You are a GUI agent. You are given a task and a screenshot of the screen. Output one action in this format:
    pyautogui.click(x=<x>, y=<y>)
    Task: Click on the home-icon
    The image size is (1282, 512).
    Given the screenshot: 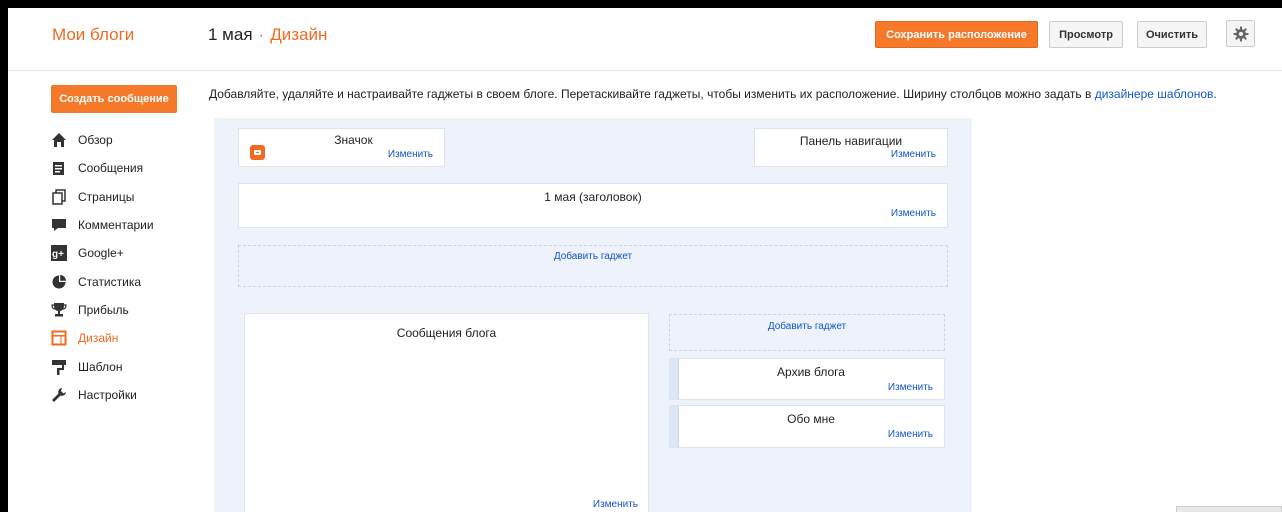 What is the action you would take?
    pyautogui.click(x=59, y=140)
    